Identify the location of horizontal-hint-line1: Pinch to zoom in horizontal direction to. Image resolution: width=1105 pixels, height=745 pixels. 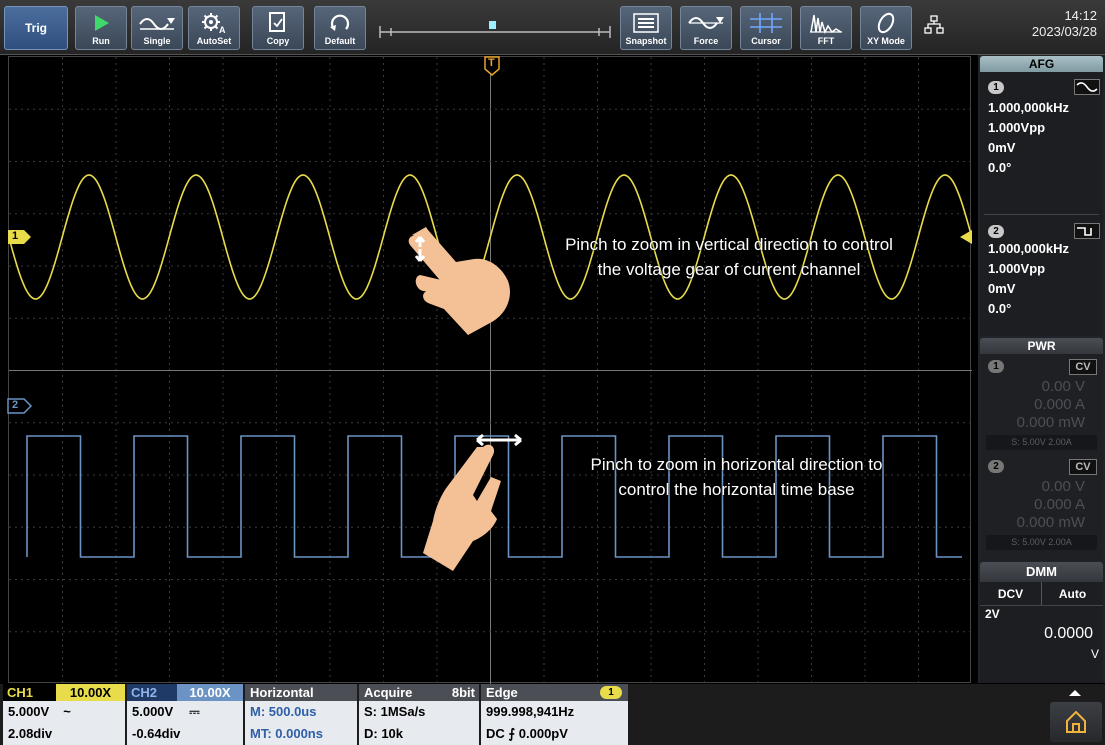
(736, 464).